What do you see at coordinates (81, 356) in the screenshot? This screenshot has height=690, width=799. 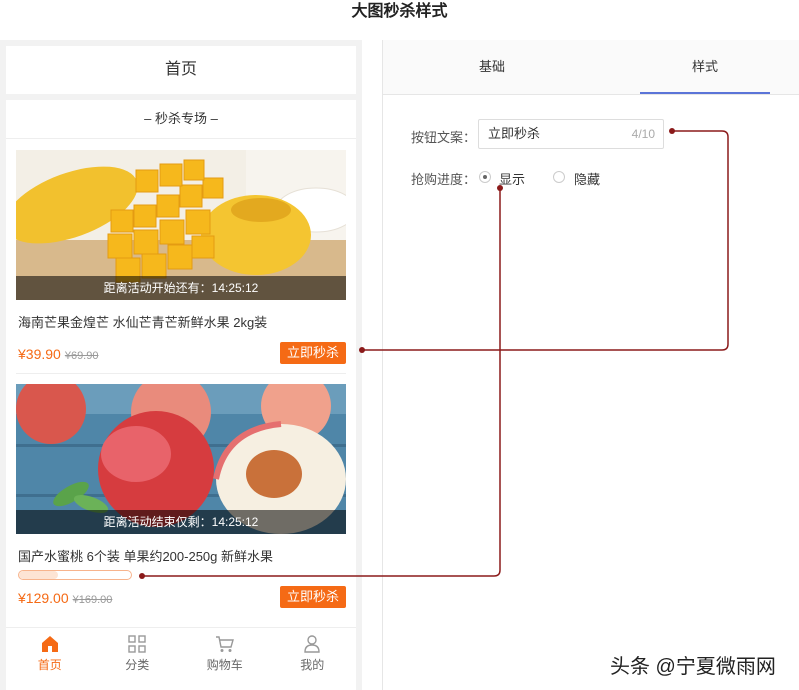 I see `original-price: ¥69.90` at bounding box center [81, 356].